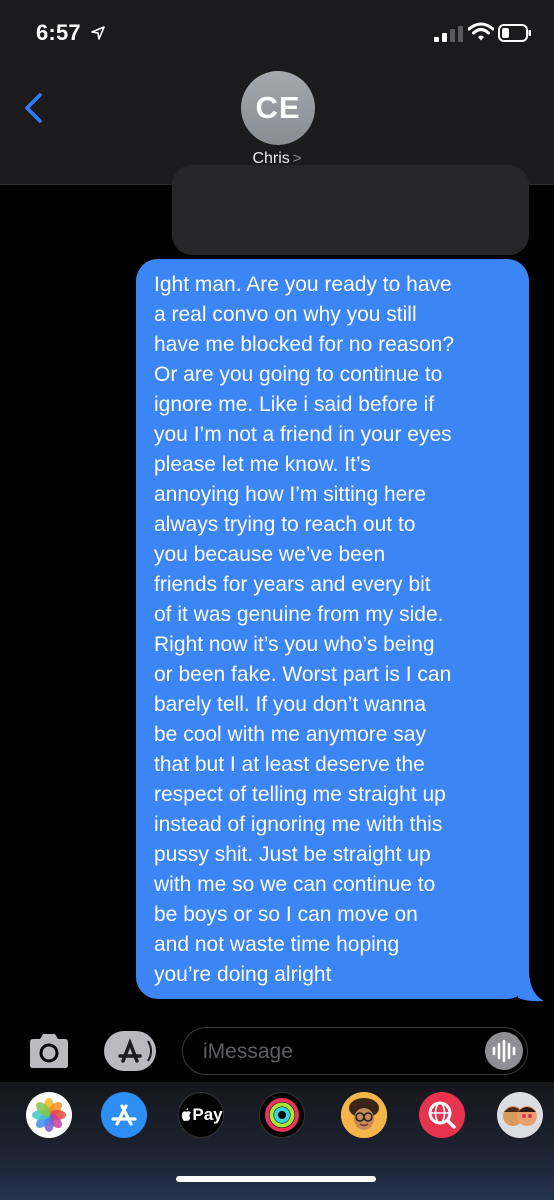 The image size is (554, 1200). I want to click on app-store-app-button, so click(124, 1115).